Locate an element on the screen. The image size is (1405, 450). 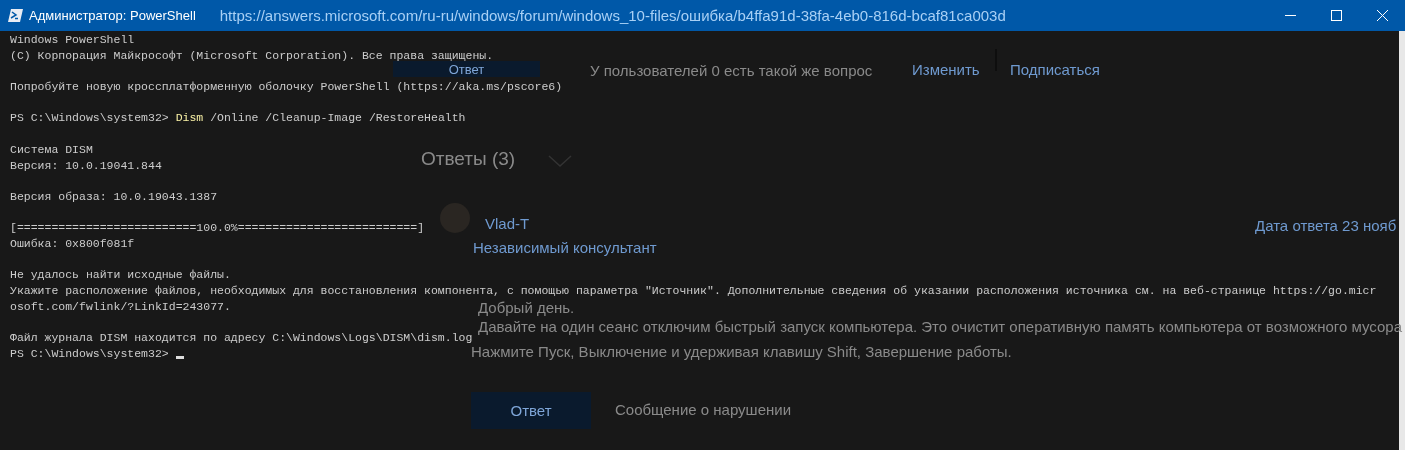
console-line: Не удалось найти исходные файлы. is located at coordinates (120, 275).